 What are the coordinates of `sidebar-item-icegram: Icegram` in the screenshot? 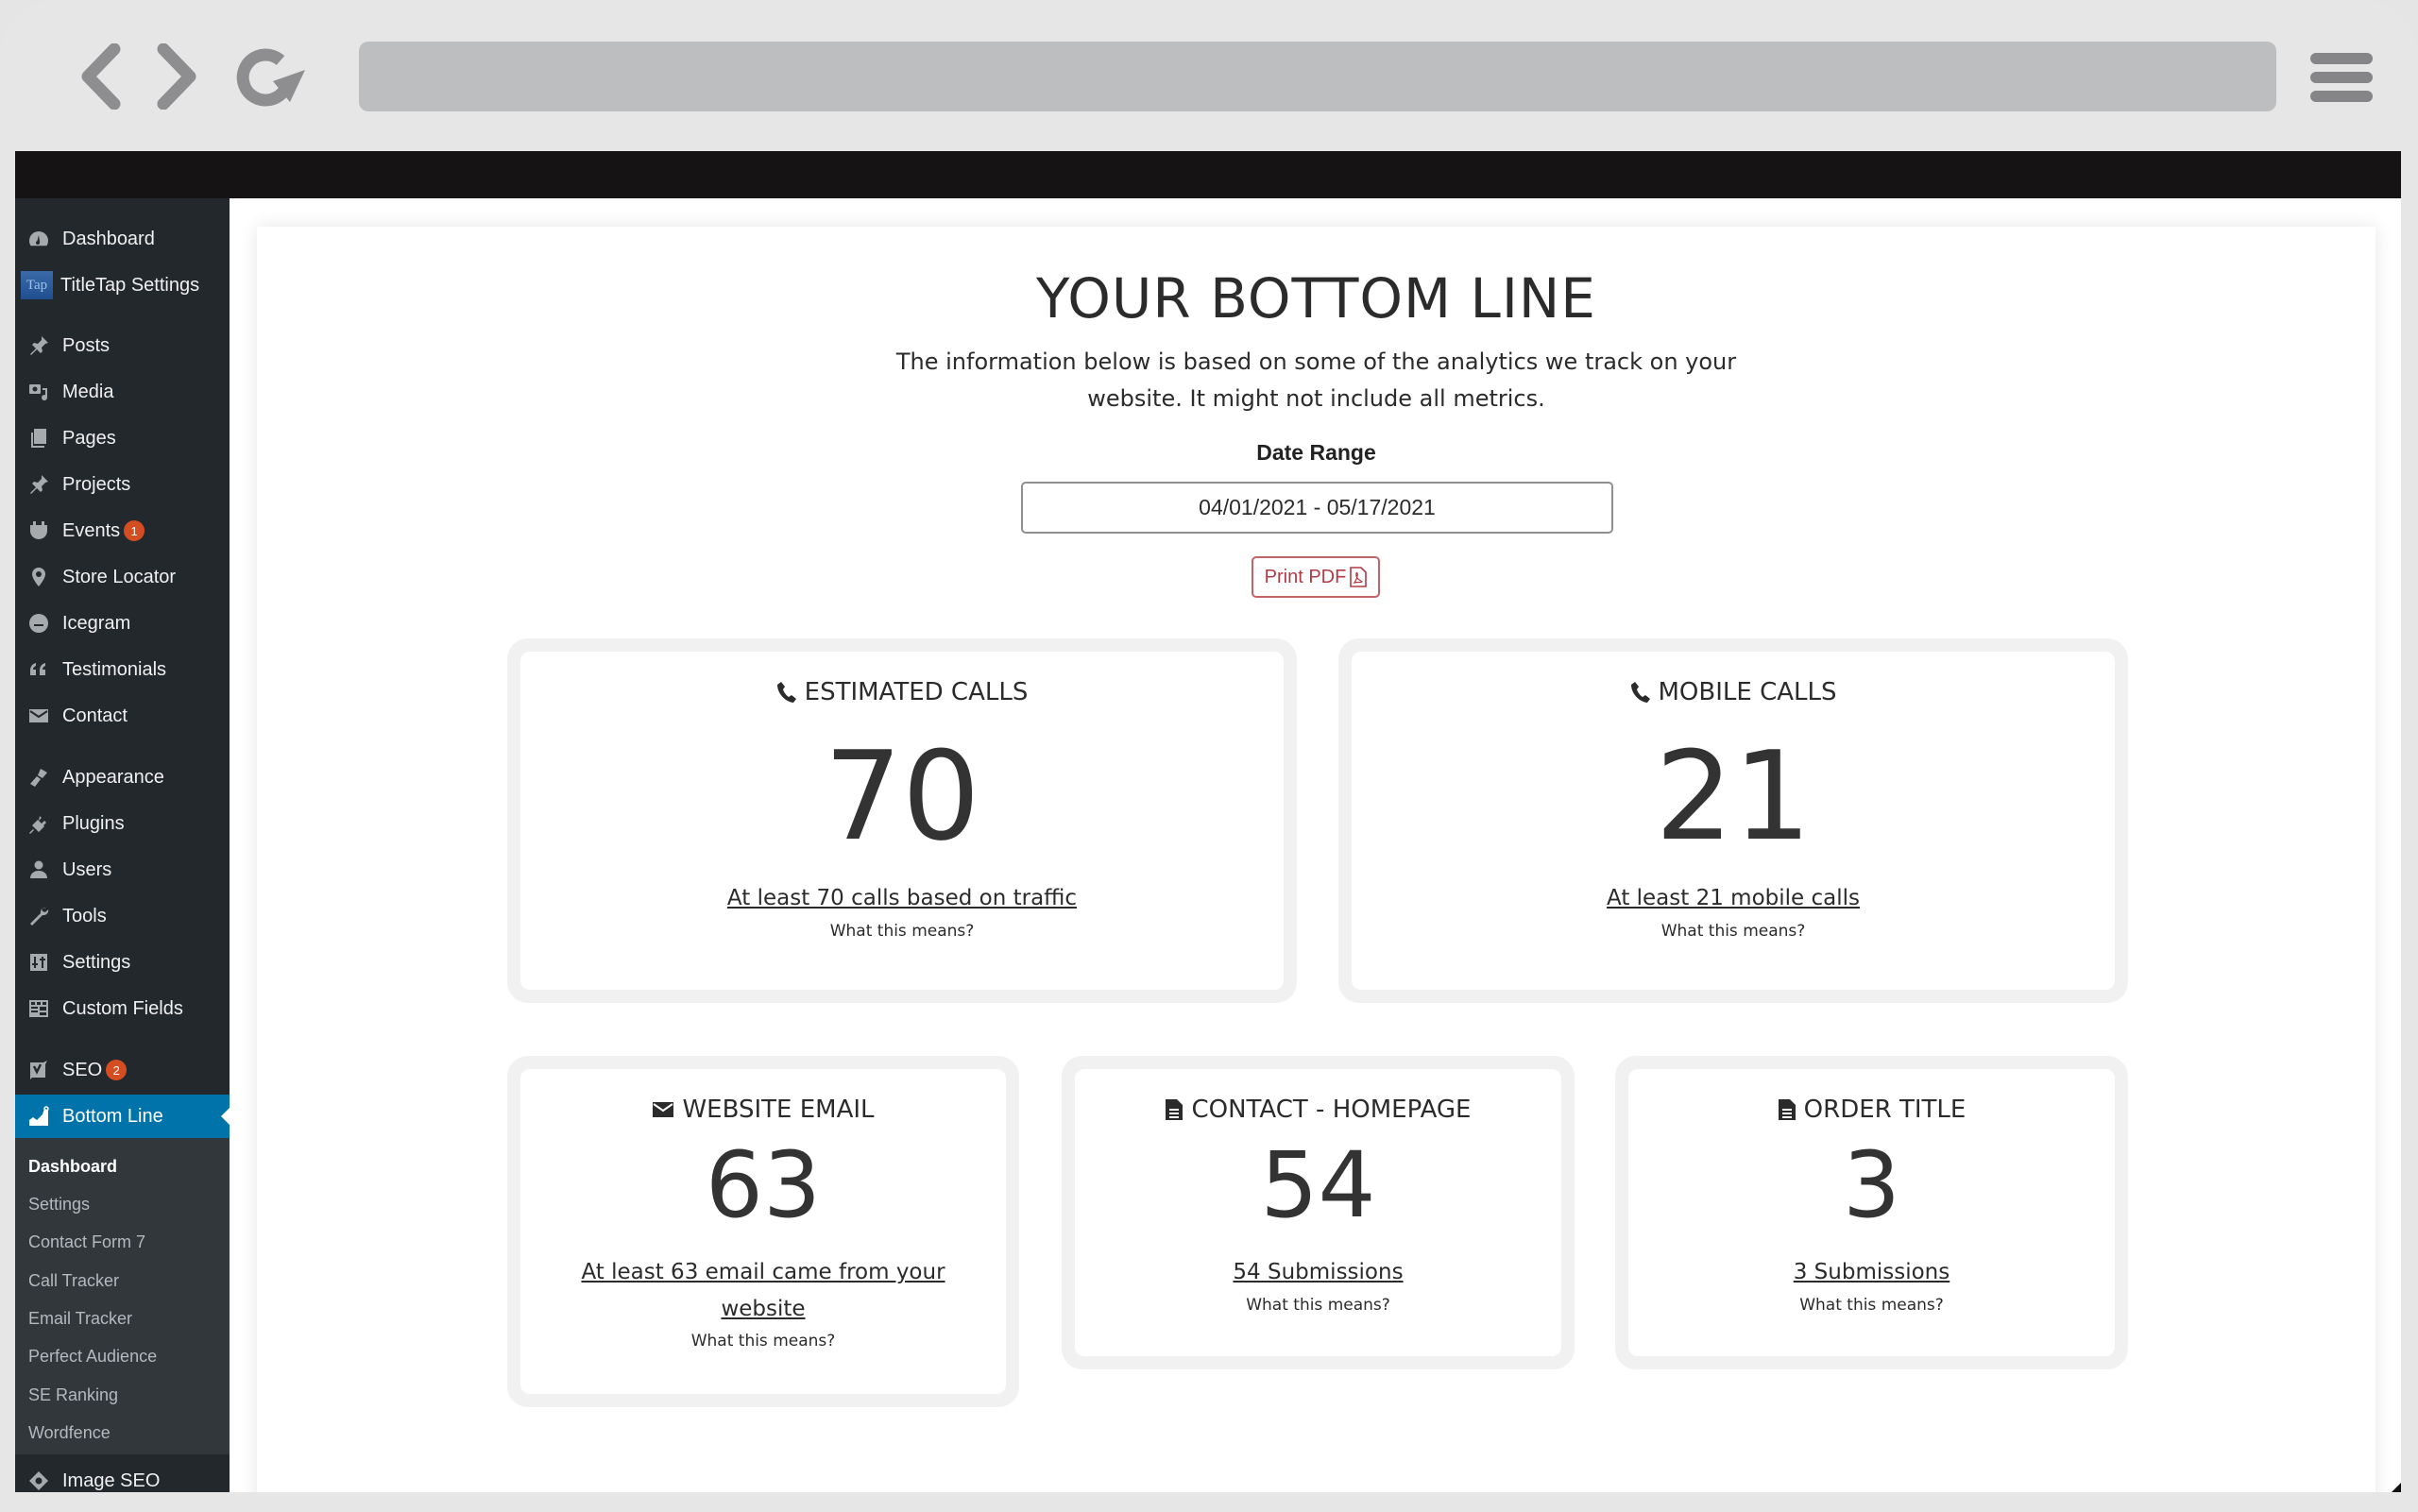 It's located at (122, 623).